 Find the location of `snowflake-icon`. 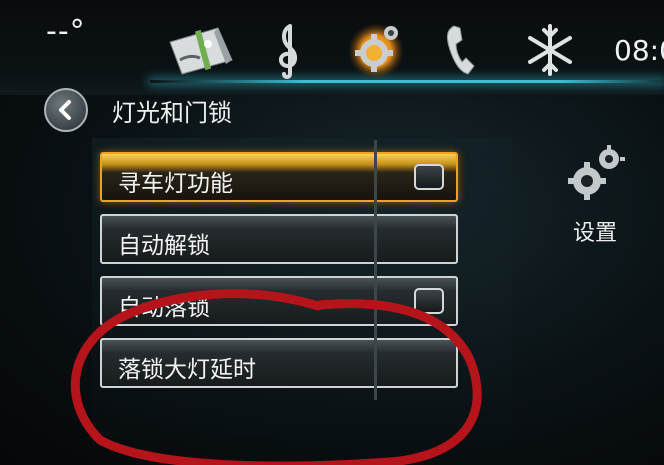

snowflake-icon is located at coordinates (550, 50).